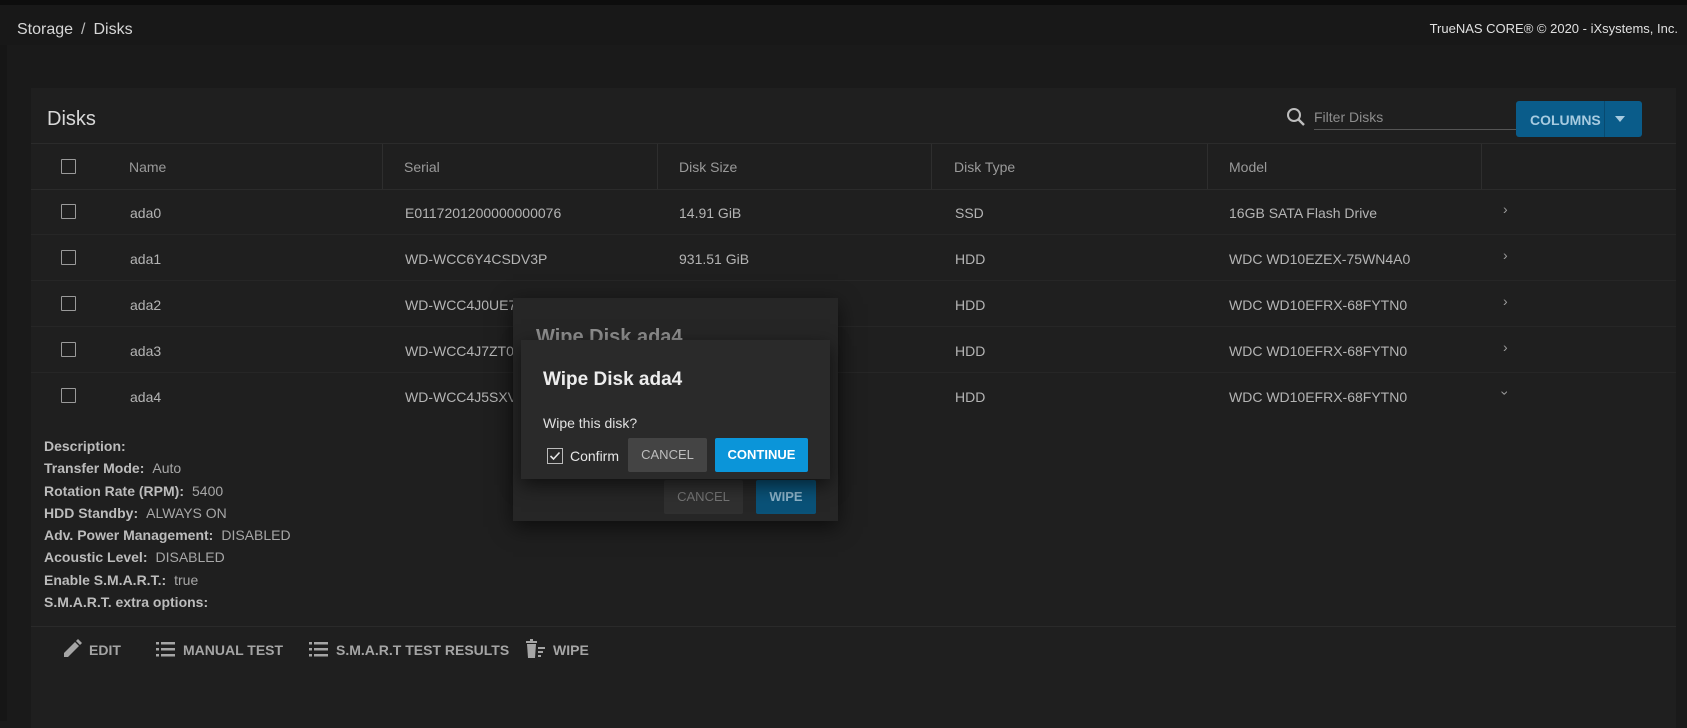 This screenshot has width=1687, height=728. I want to click on cell-name: ada2, so click(146, 305).